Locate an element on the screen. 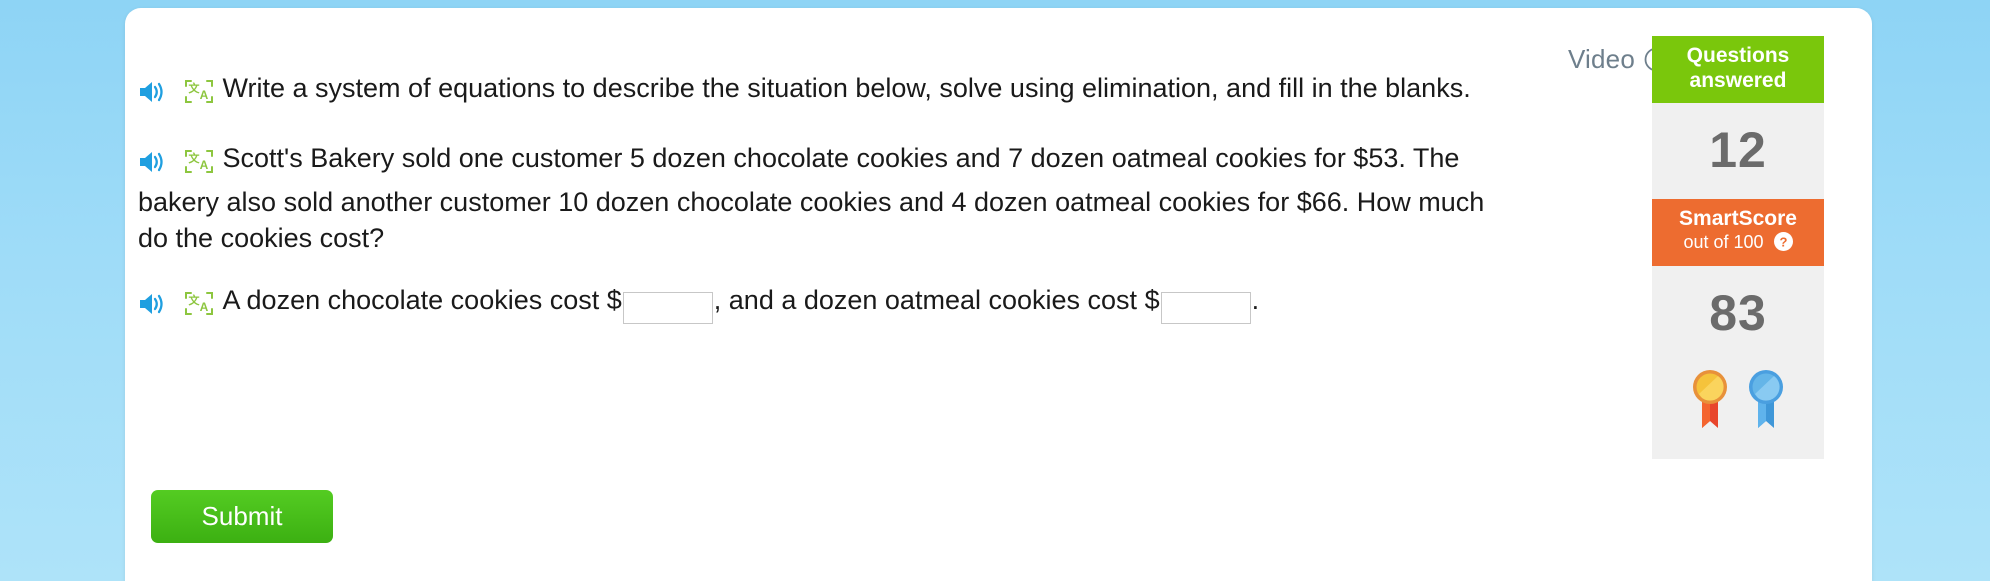  smartscore-header: SmartScore out of 100 ? is located at coordinates (1738, 232).